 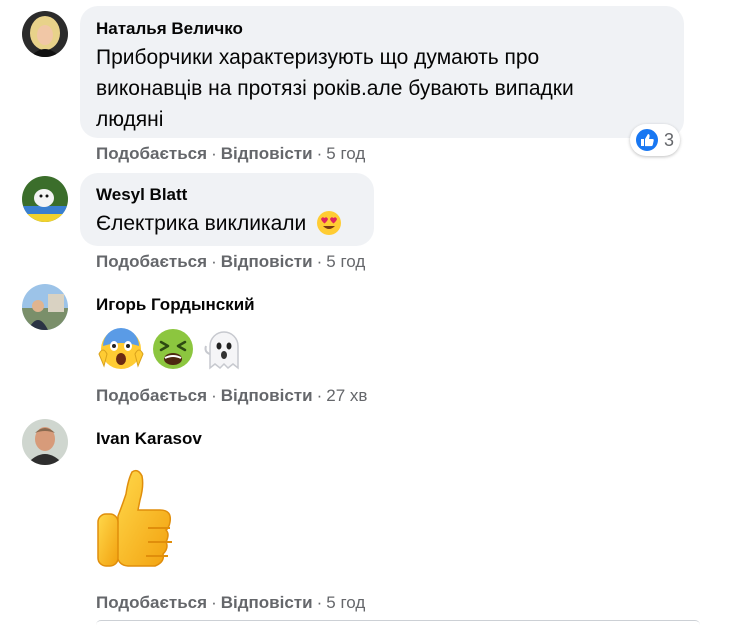 What do you see at coordinates (647, 140) in the screenshot?
I see `like-reaction-icon` at bounding box center [647, 140].